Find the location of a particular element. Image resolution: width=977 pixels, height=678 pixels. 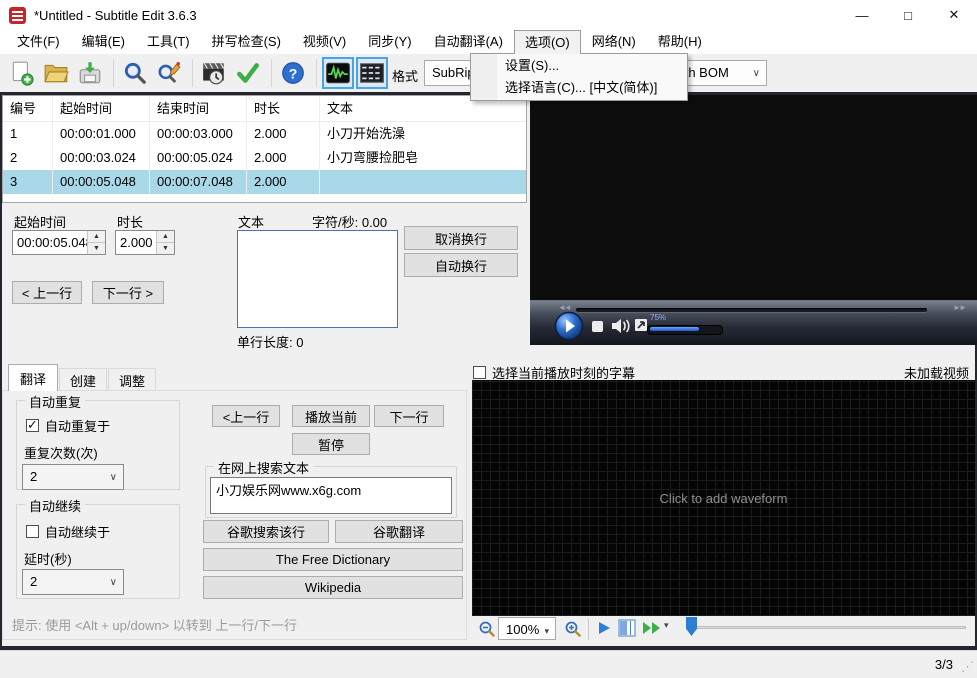

start-time-spinner: 00:00:05.048 ▲ ▼ is located at coordinates (59, 242).